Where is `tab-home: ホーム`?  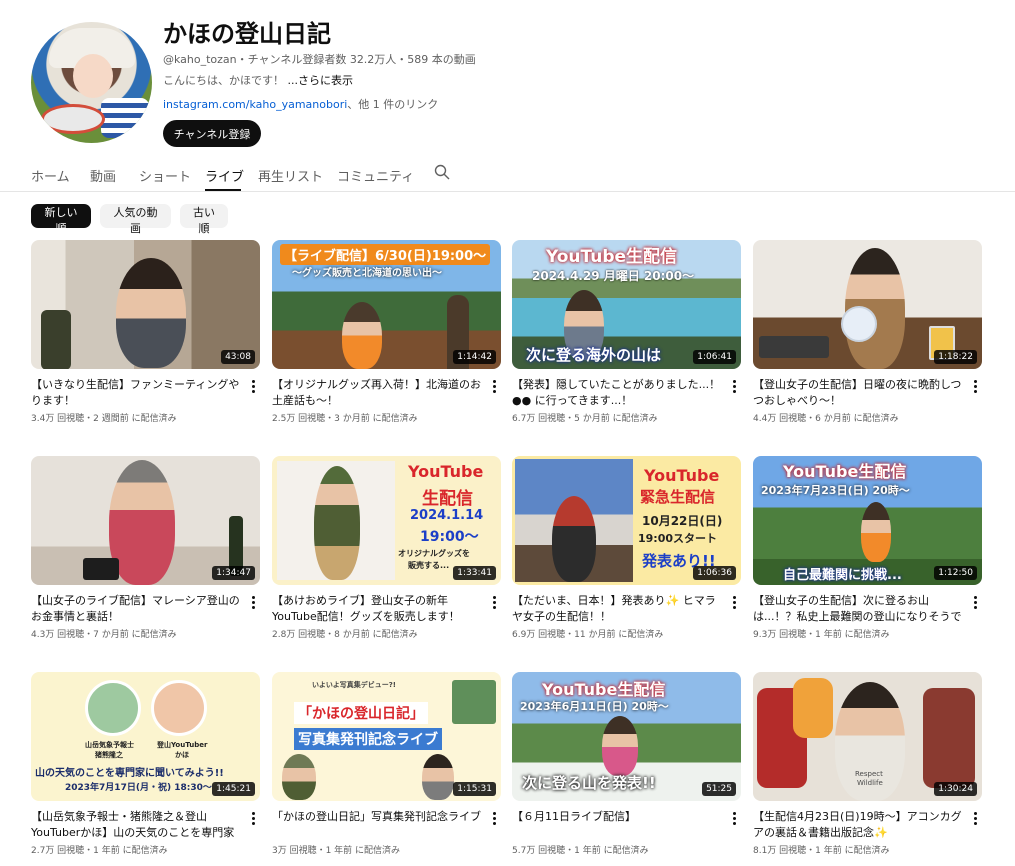
tab-home: ホーム is located at coordinates (50, 175).